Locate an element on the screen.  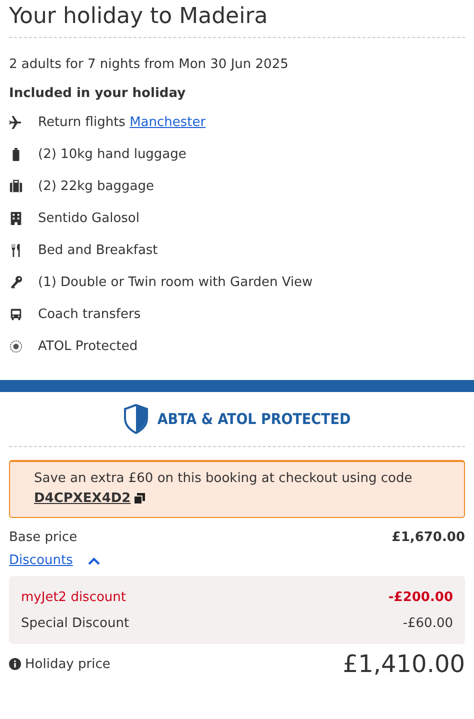
included-item: Sentido Galosol is located at coordinates (89, 218).